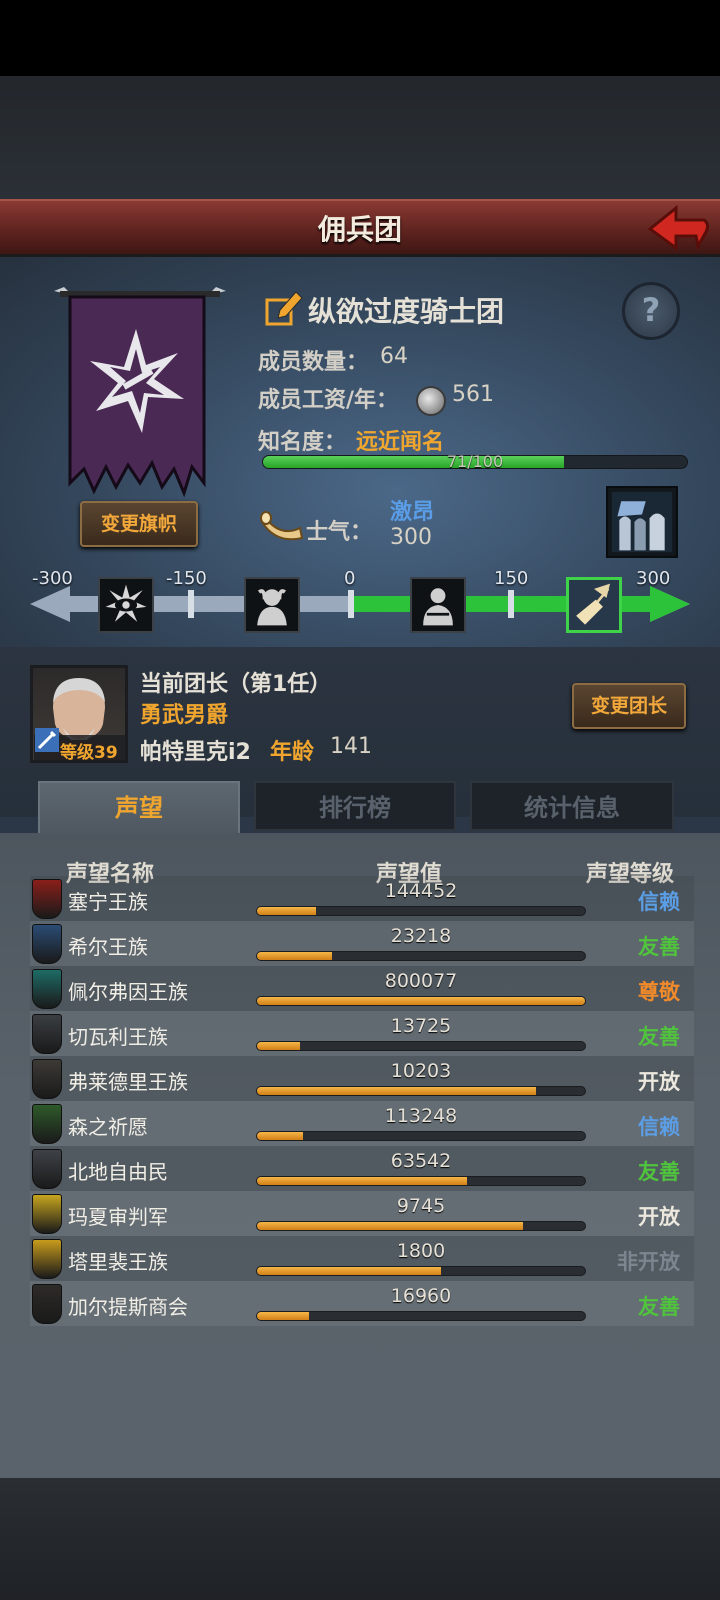  I want to click on reputation-value: 1800, so click(421, 1251).